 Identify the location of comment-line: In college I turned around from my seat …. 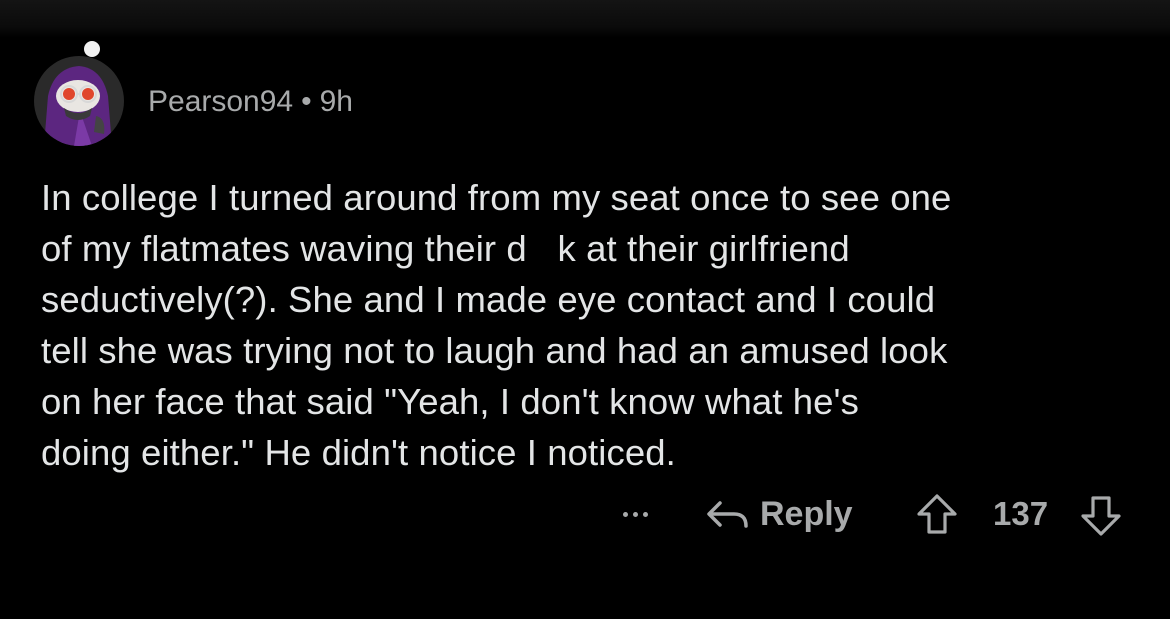
(496, 197).